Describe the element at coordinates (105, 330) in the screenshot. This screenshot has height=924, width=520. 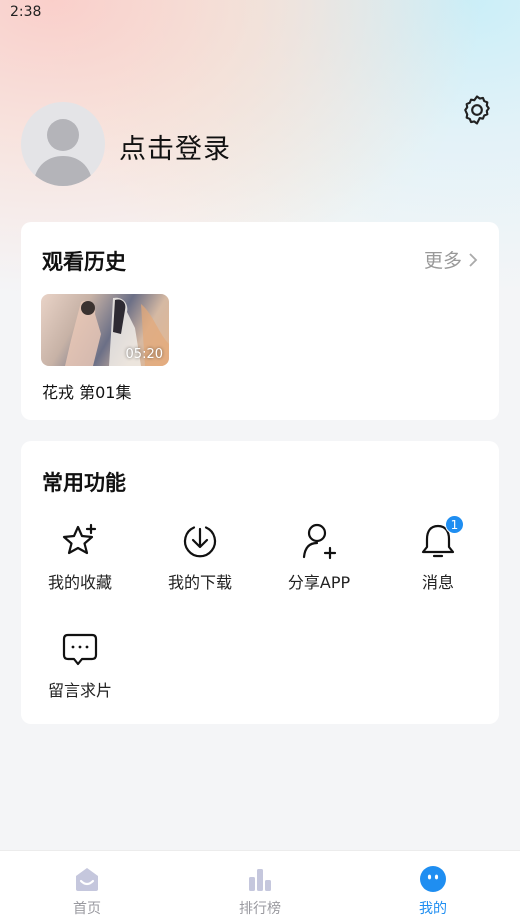
I see `history-thumbnail: 05:20` at that location.